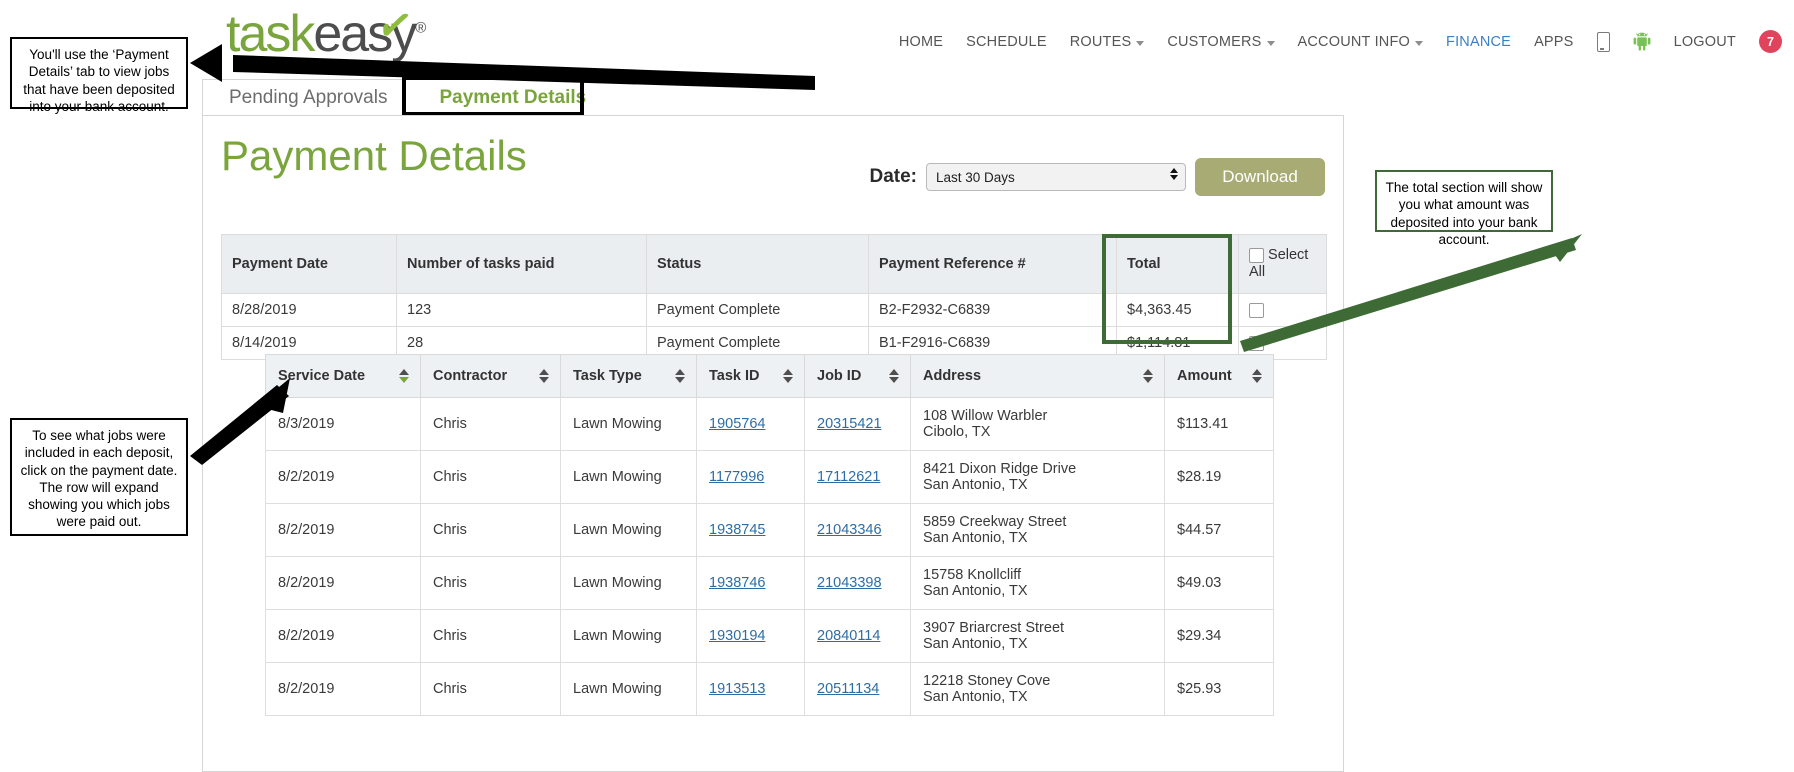  Describe the element at coordinates (848, 477) in the screenshot. I see `job-id-link: 17112621` at that location.